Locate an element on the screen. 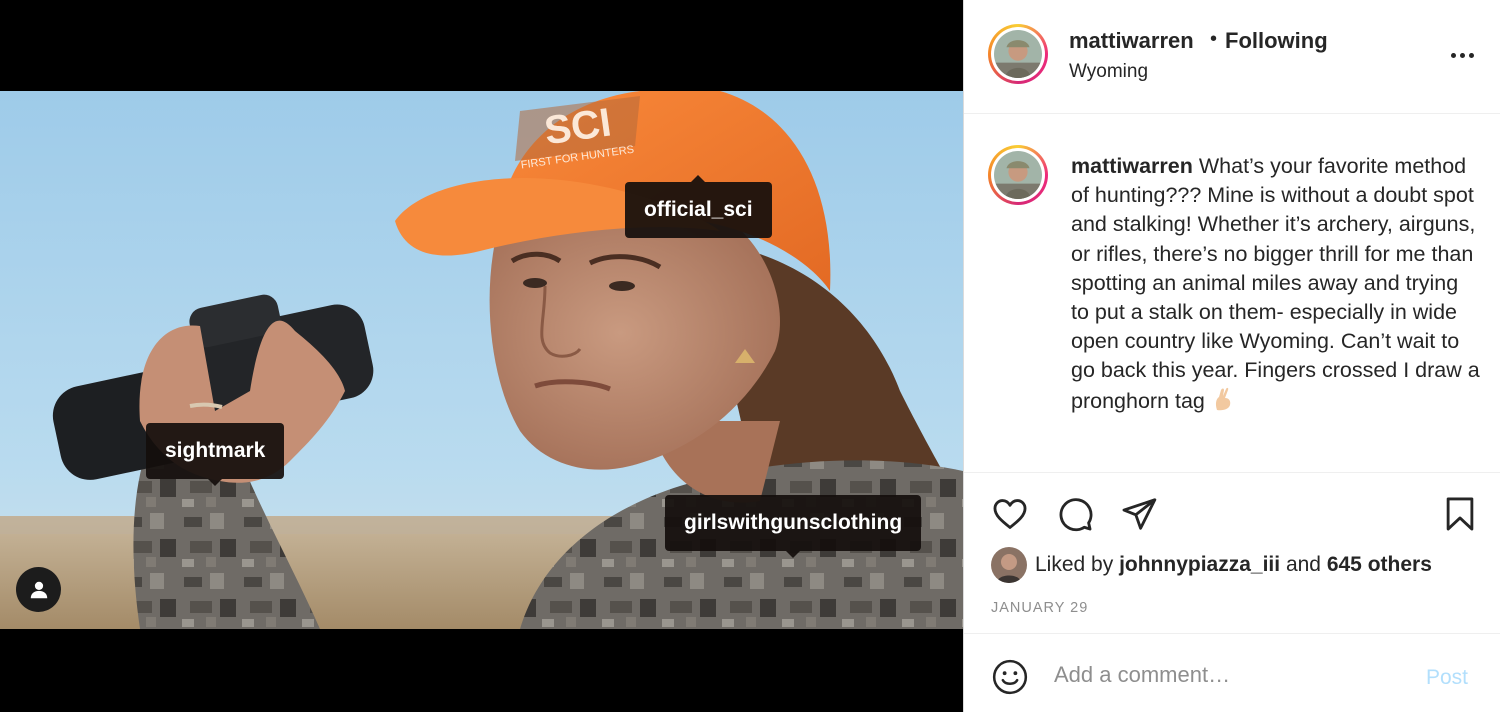 The height and width of the screenshot is (712, 1500). liker-avatar is located at coordinates (1009, 565).